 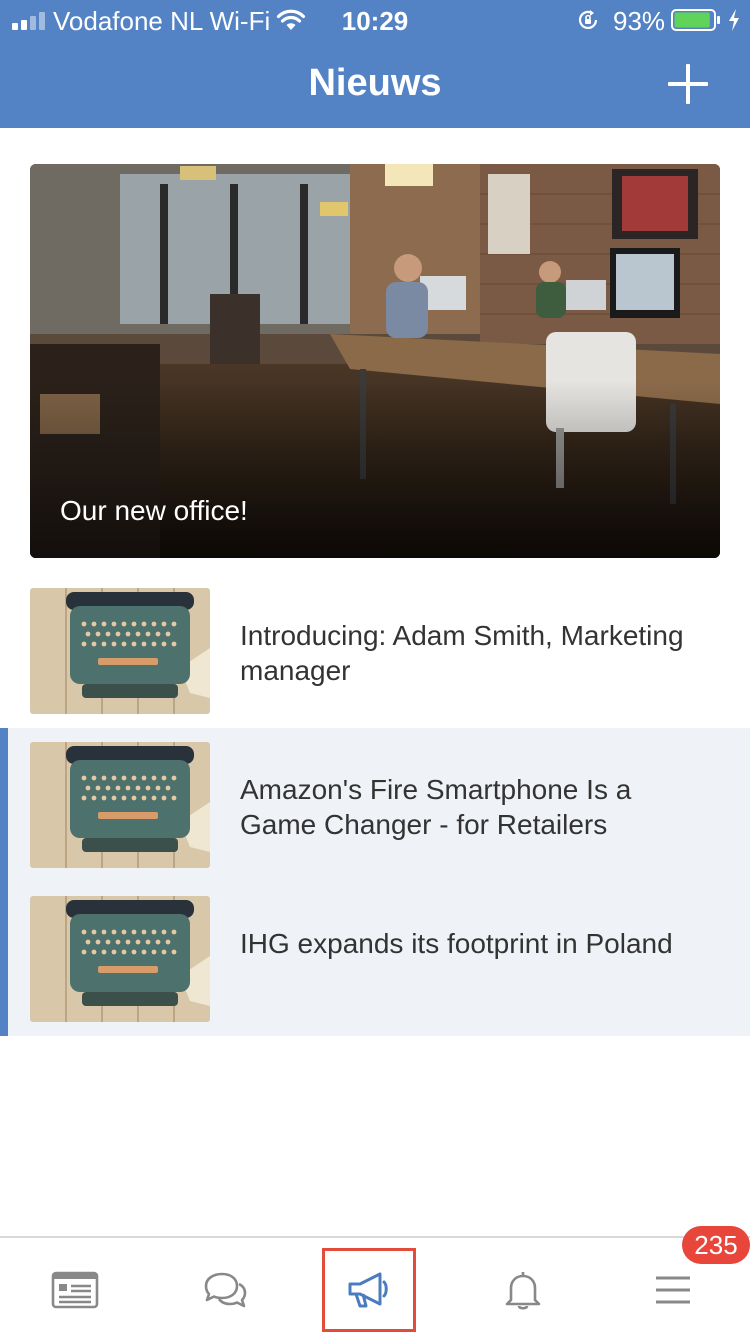 What do you see at coordinates (734, 20) in the screenshot?
I see `charging-bolt-icon` at bounding box center [734, 20].